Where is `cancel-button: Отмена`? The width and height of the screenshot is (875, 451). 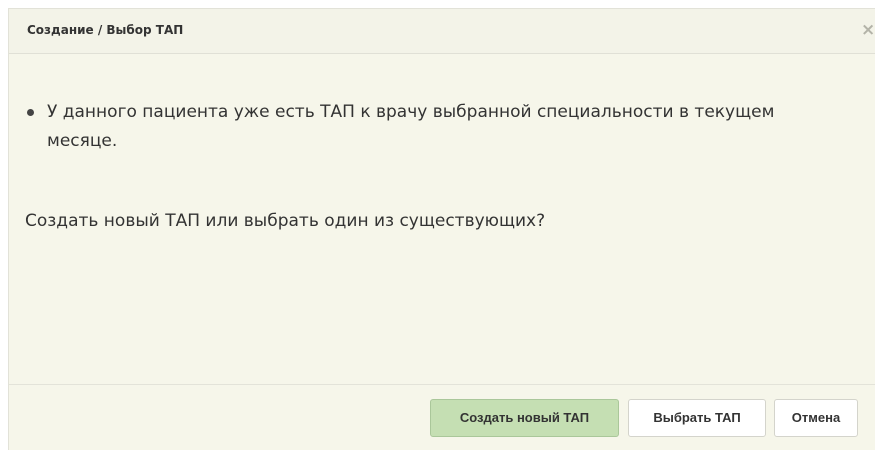 cancel-button: Отмена is located at coordinates (816, 418).